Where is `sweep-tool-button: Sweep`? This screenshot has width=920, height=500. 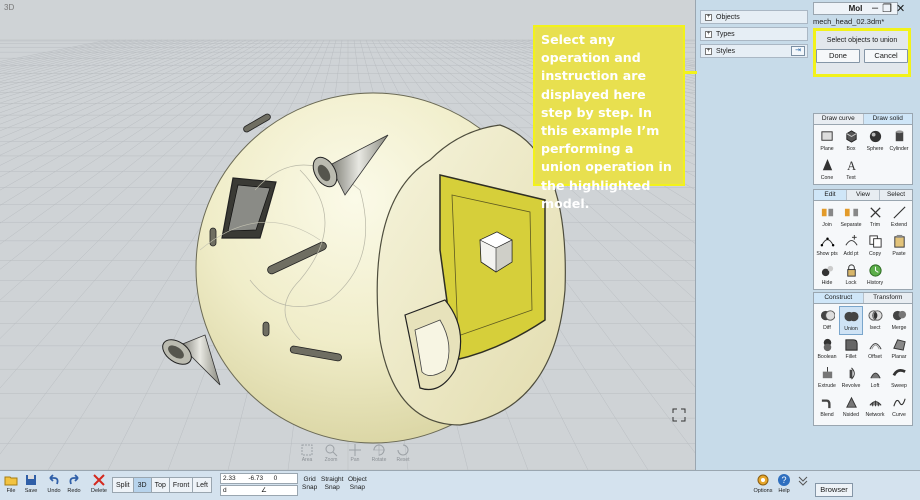 sweep-tool-button: Sweep is located at coordinates (899, 378).